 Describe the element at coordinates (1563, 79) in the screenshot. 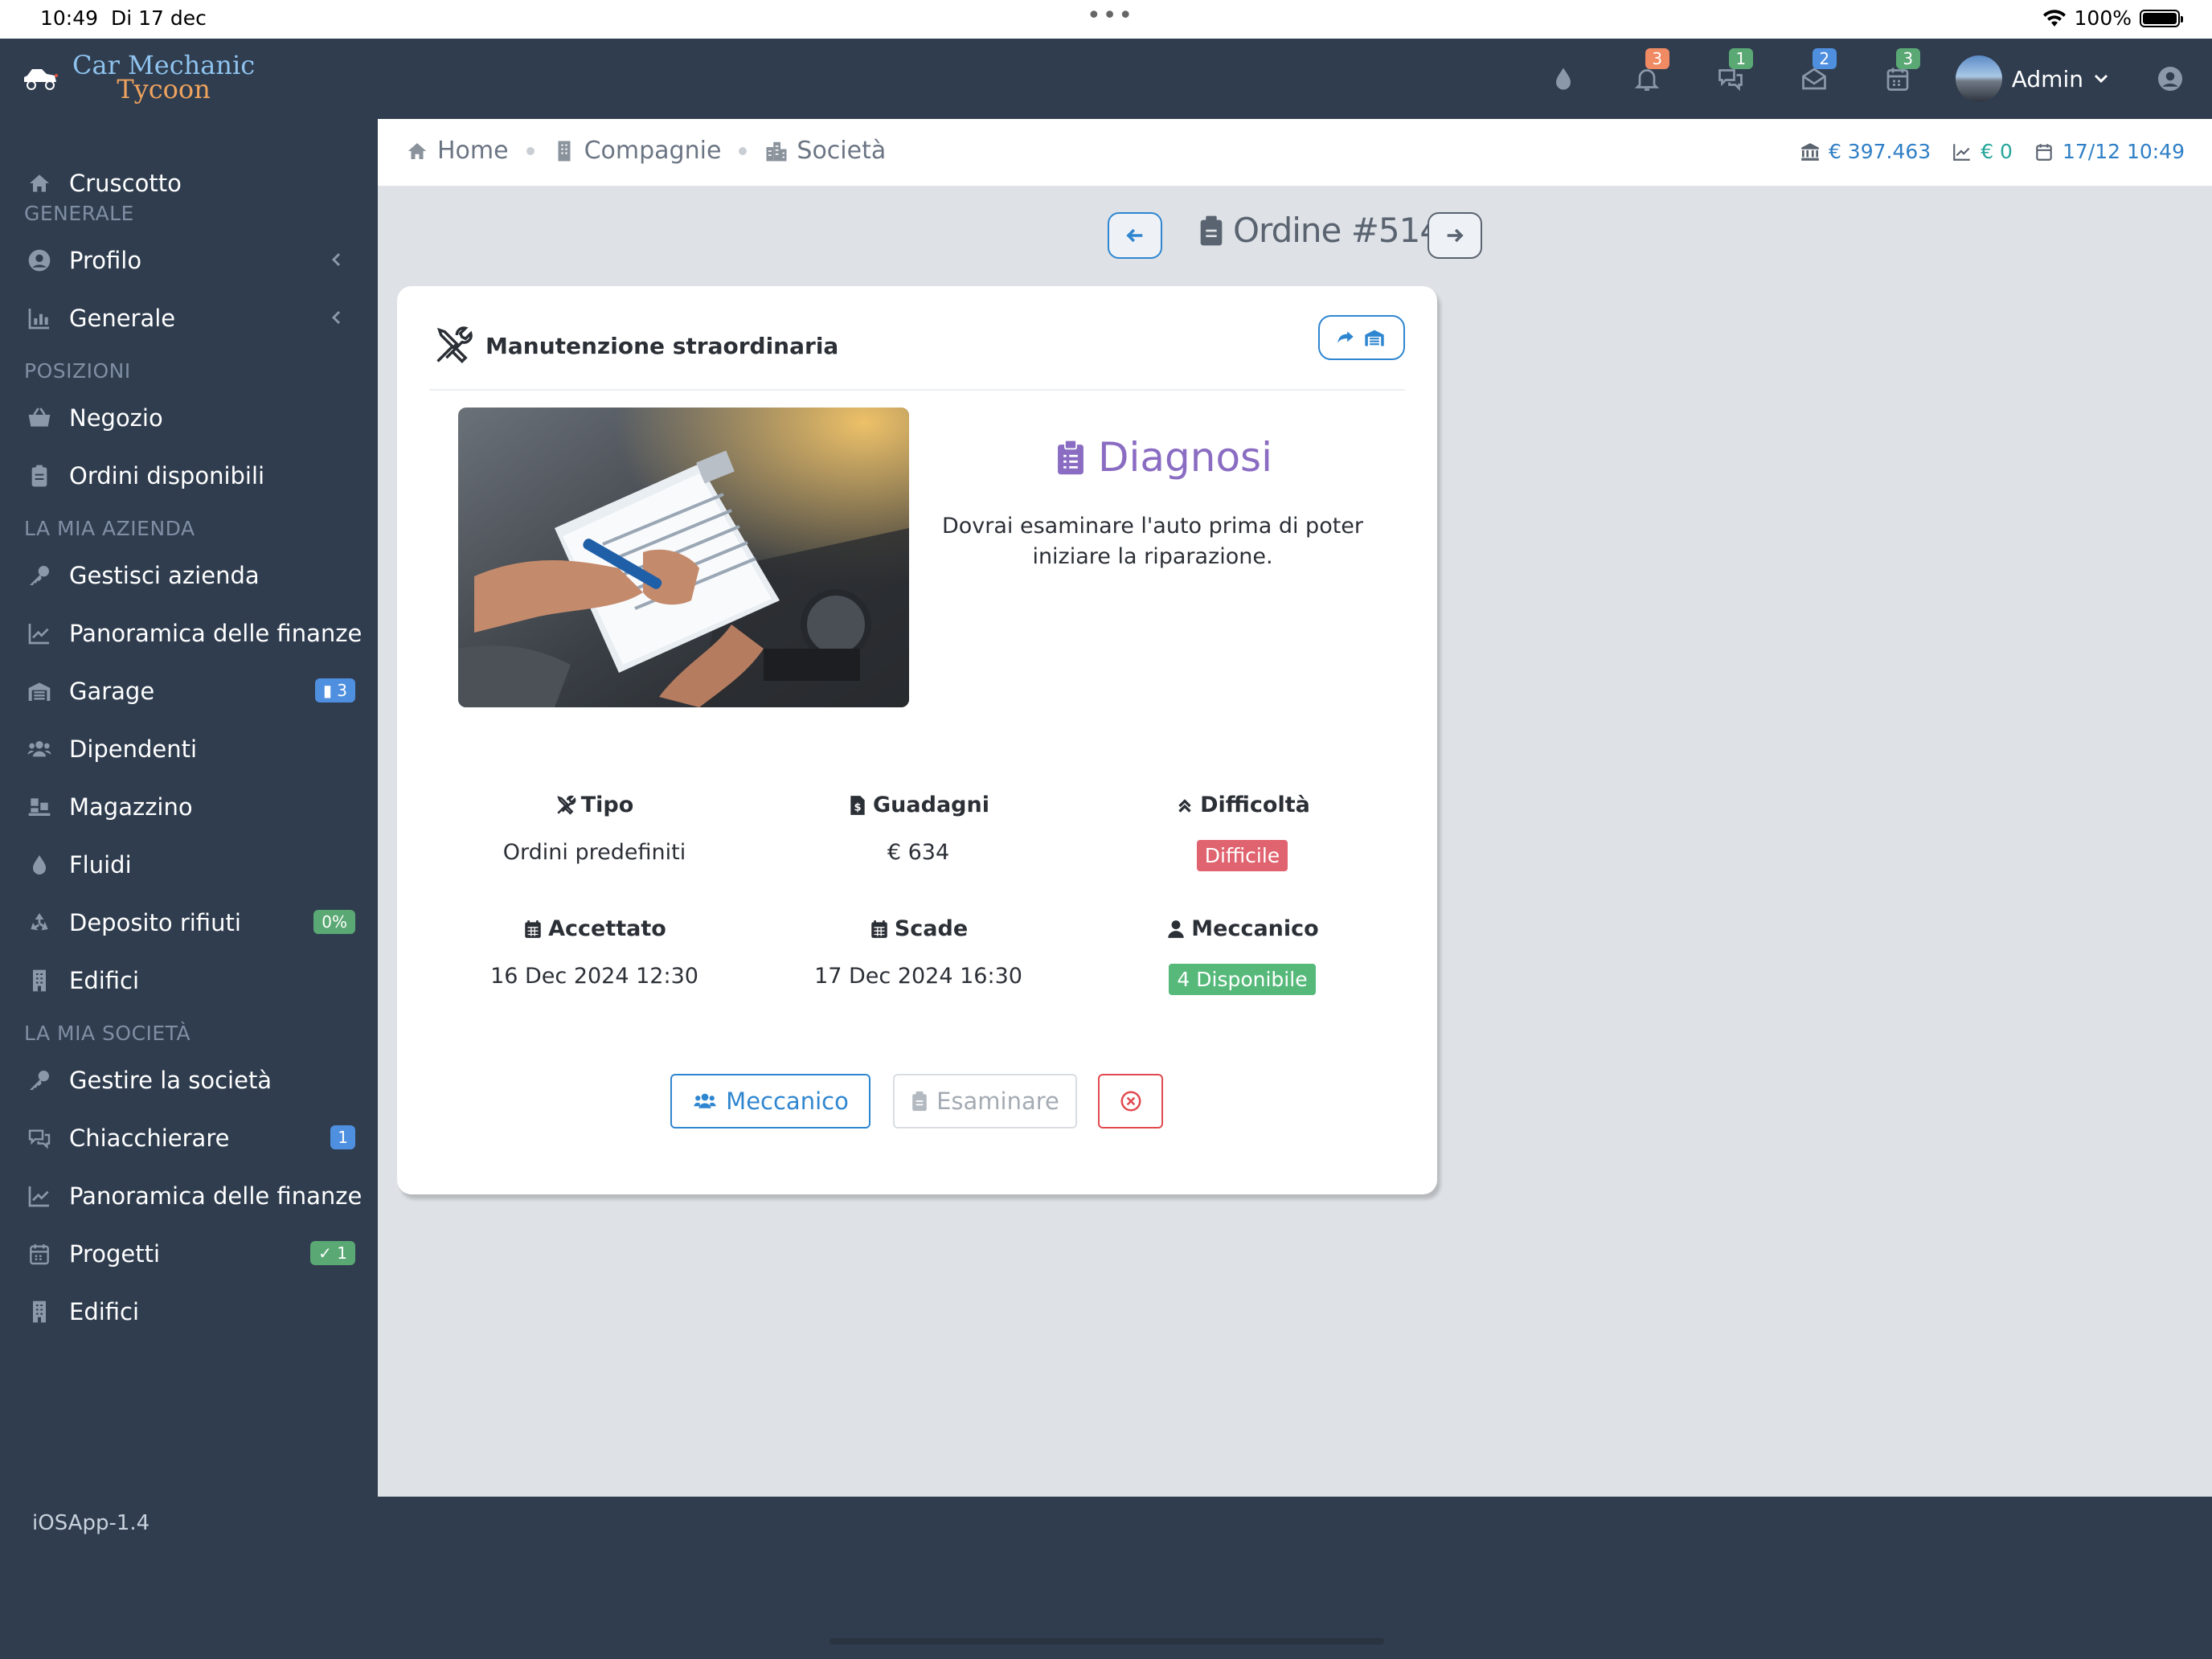

I see `fluids-button` at that location.